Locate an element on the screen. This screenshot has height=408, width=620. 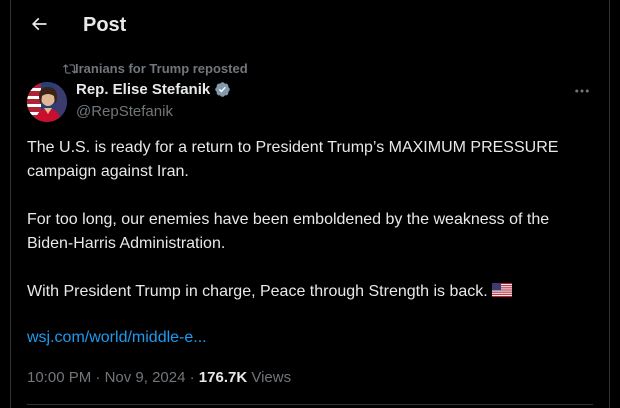
verified-badge-icon is located at coordinates (222, 89).